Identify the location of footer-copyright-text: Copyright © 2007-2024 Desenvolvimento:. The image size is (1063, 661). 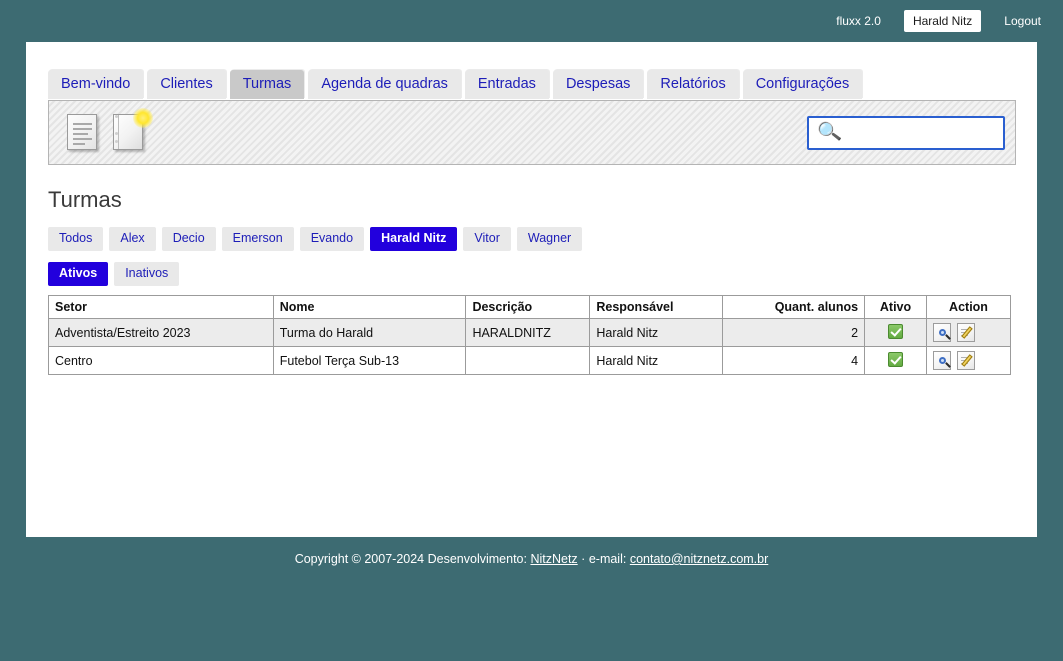
(410, 559).